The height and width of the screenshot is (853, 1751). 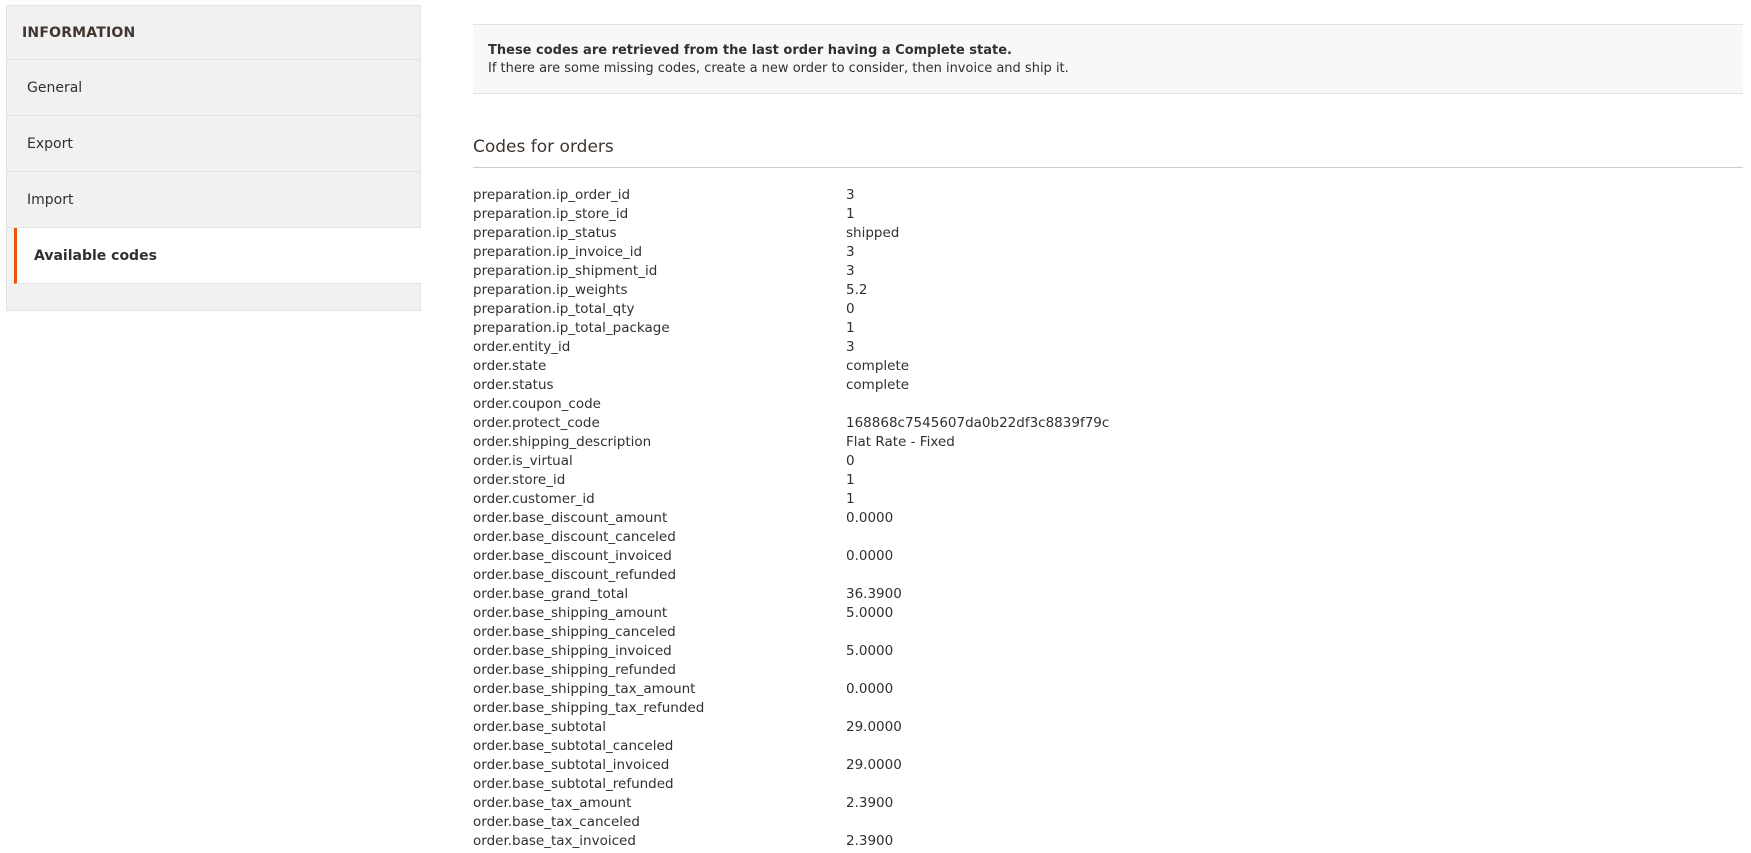 What do you see at coordinates (1108, 404) in the screenshot?
I see `code-row: order.coupon_code` at bounding box center [1108, 404].